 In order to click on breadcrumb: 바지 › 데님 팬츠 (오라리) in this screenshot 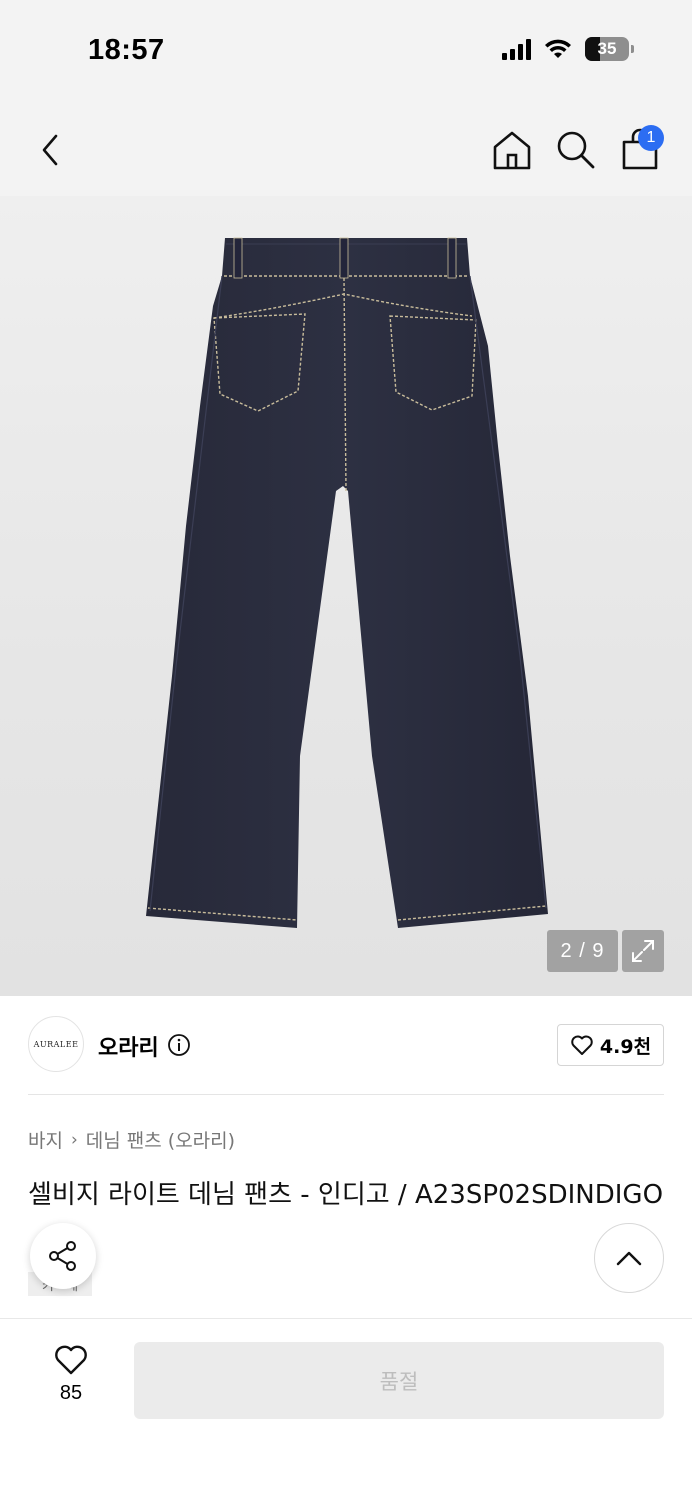, I will do `click(131, 1139)`.